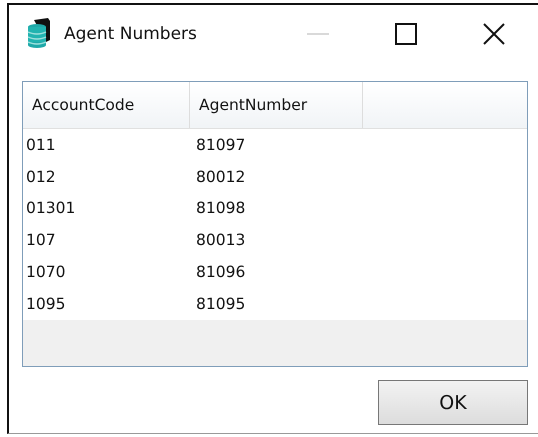 The image size is (538, 437). I want to click on column-header: AgentNumber, so click(276, 105).